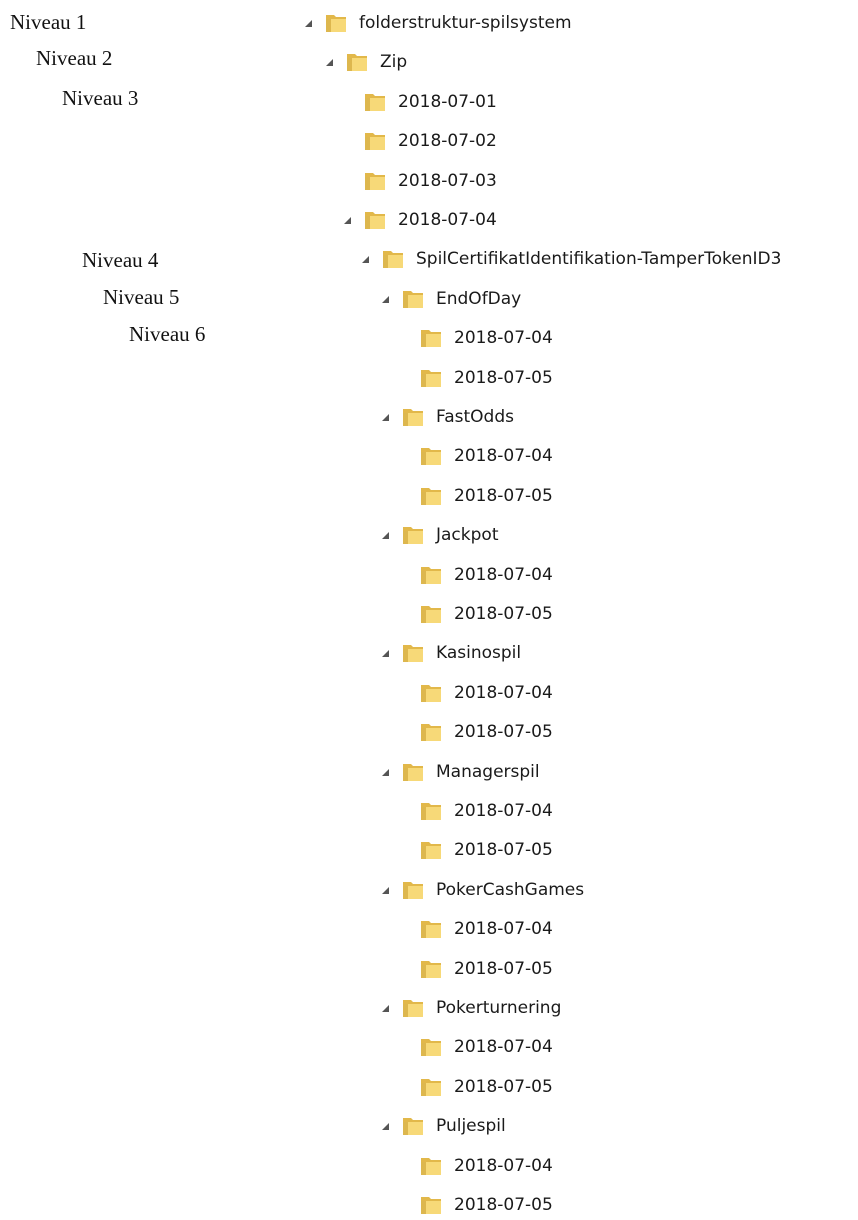 This screenshot has width=858, height=1220. I want to click on tree-row-date: 2018-07-02, so click(429, 141).